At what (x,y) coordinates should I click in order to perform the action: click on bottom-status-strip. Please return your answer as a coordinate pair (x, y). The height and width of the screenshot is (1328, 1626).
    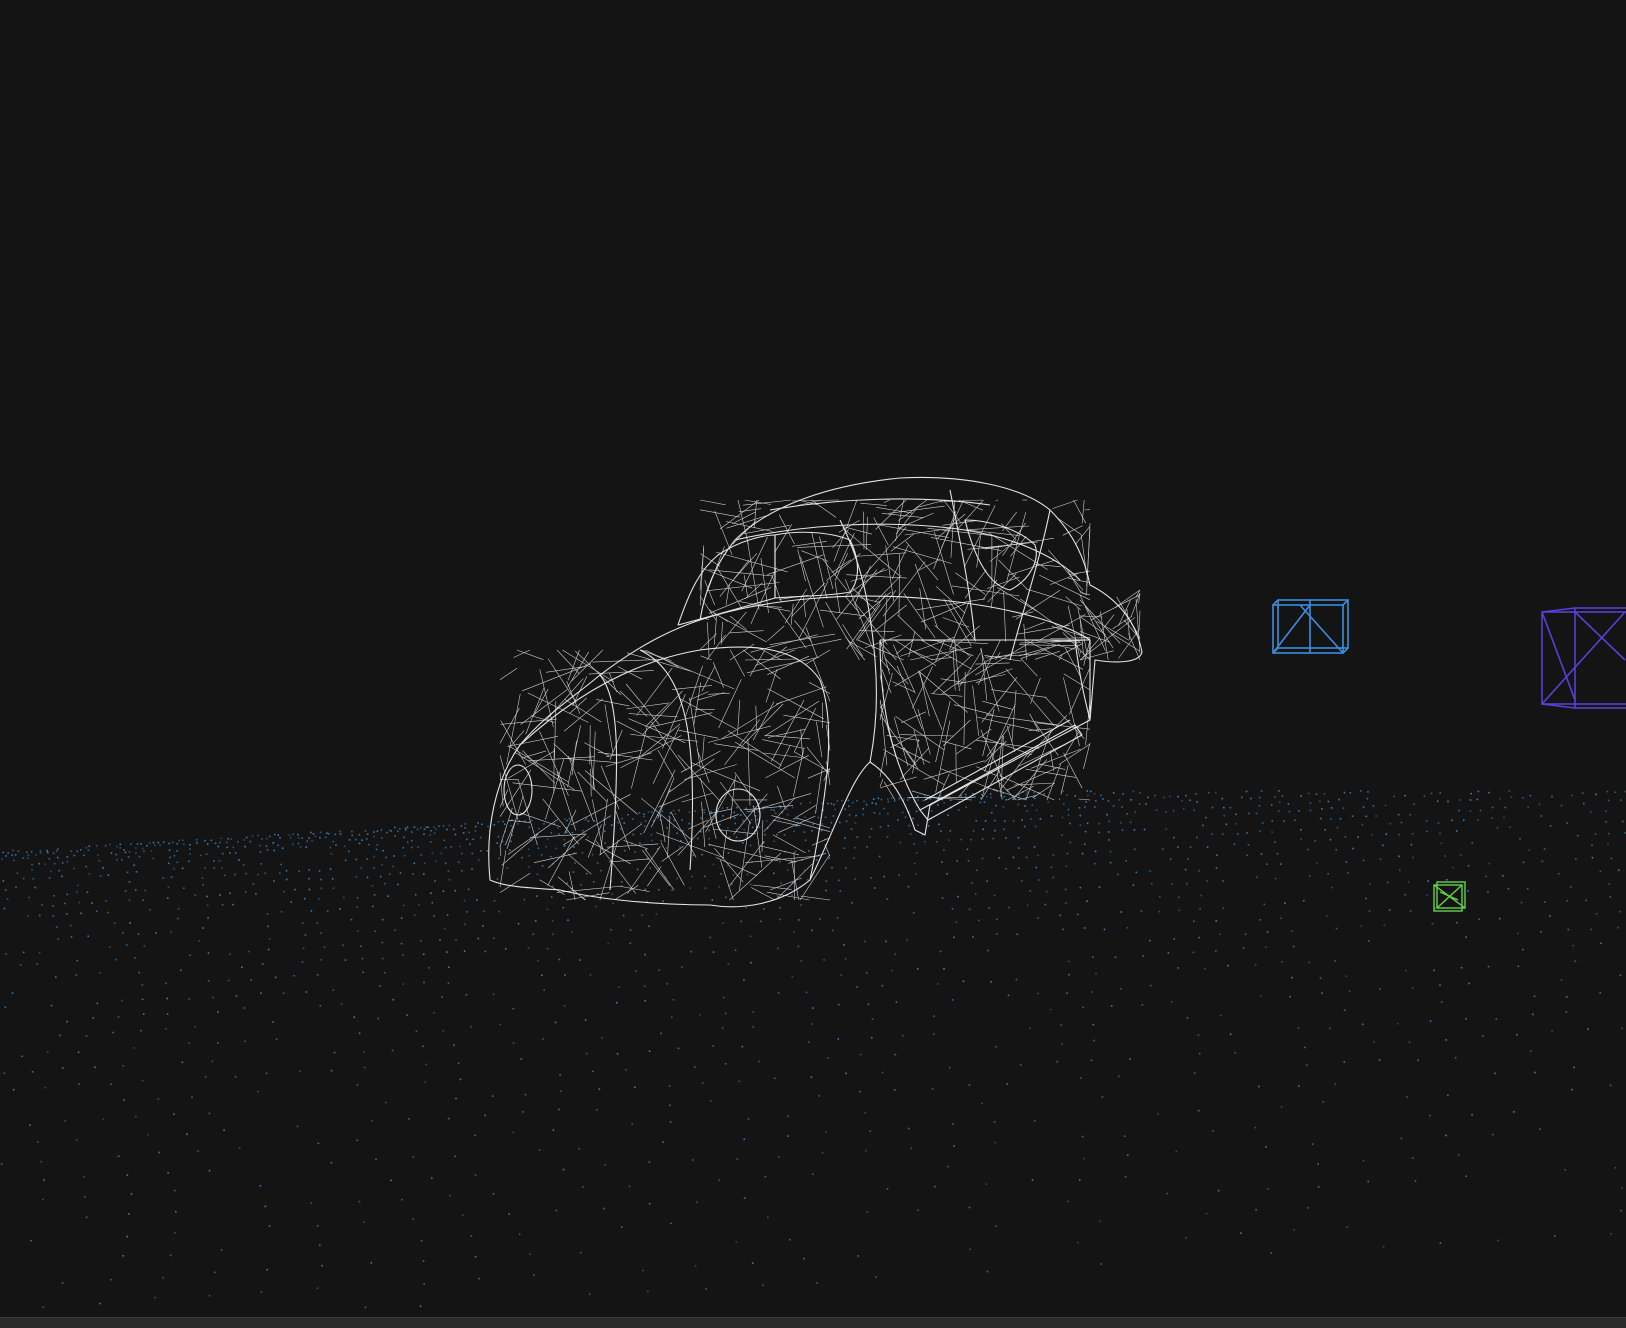
    Looking at the image, I should click on (813, 1322).